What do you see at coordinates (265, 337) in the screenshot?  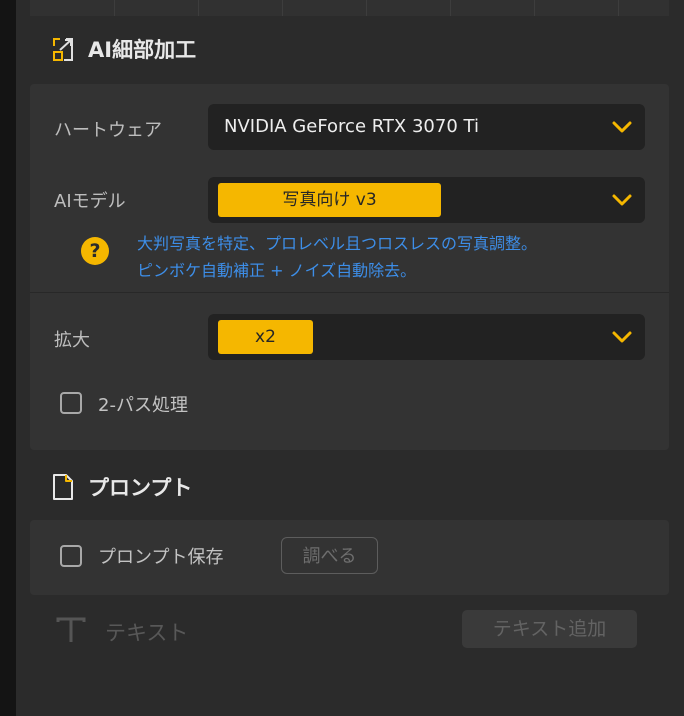 I see `scale-value: x2` at bounding box center [265, 337].